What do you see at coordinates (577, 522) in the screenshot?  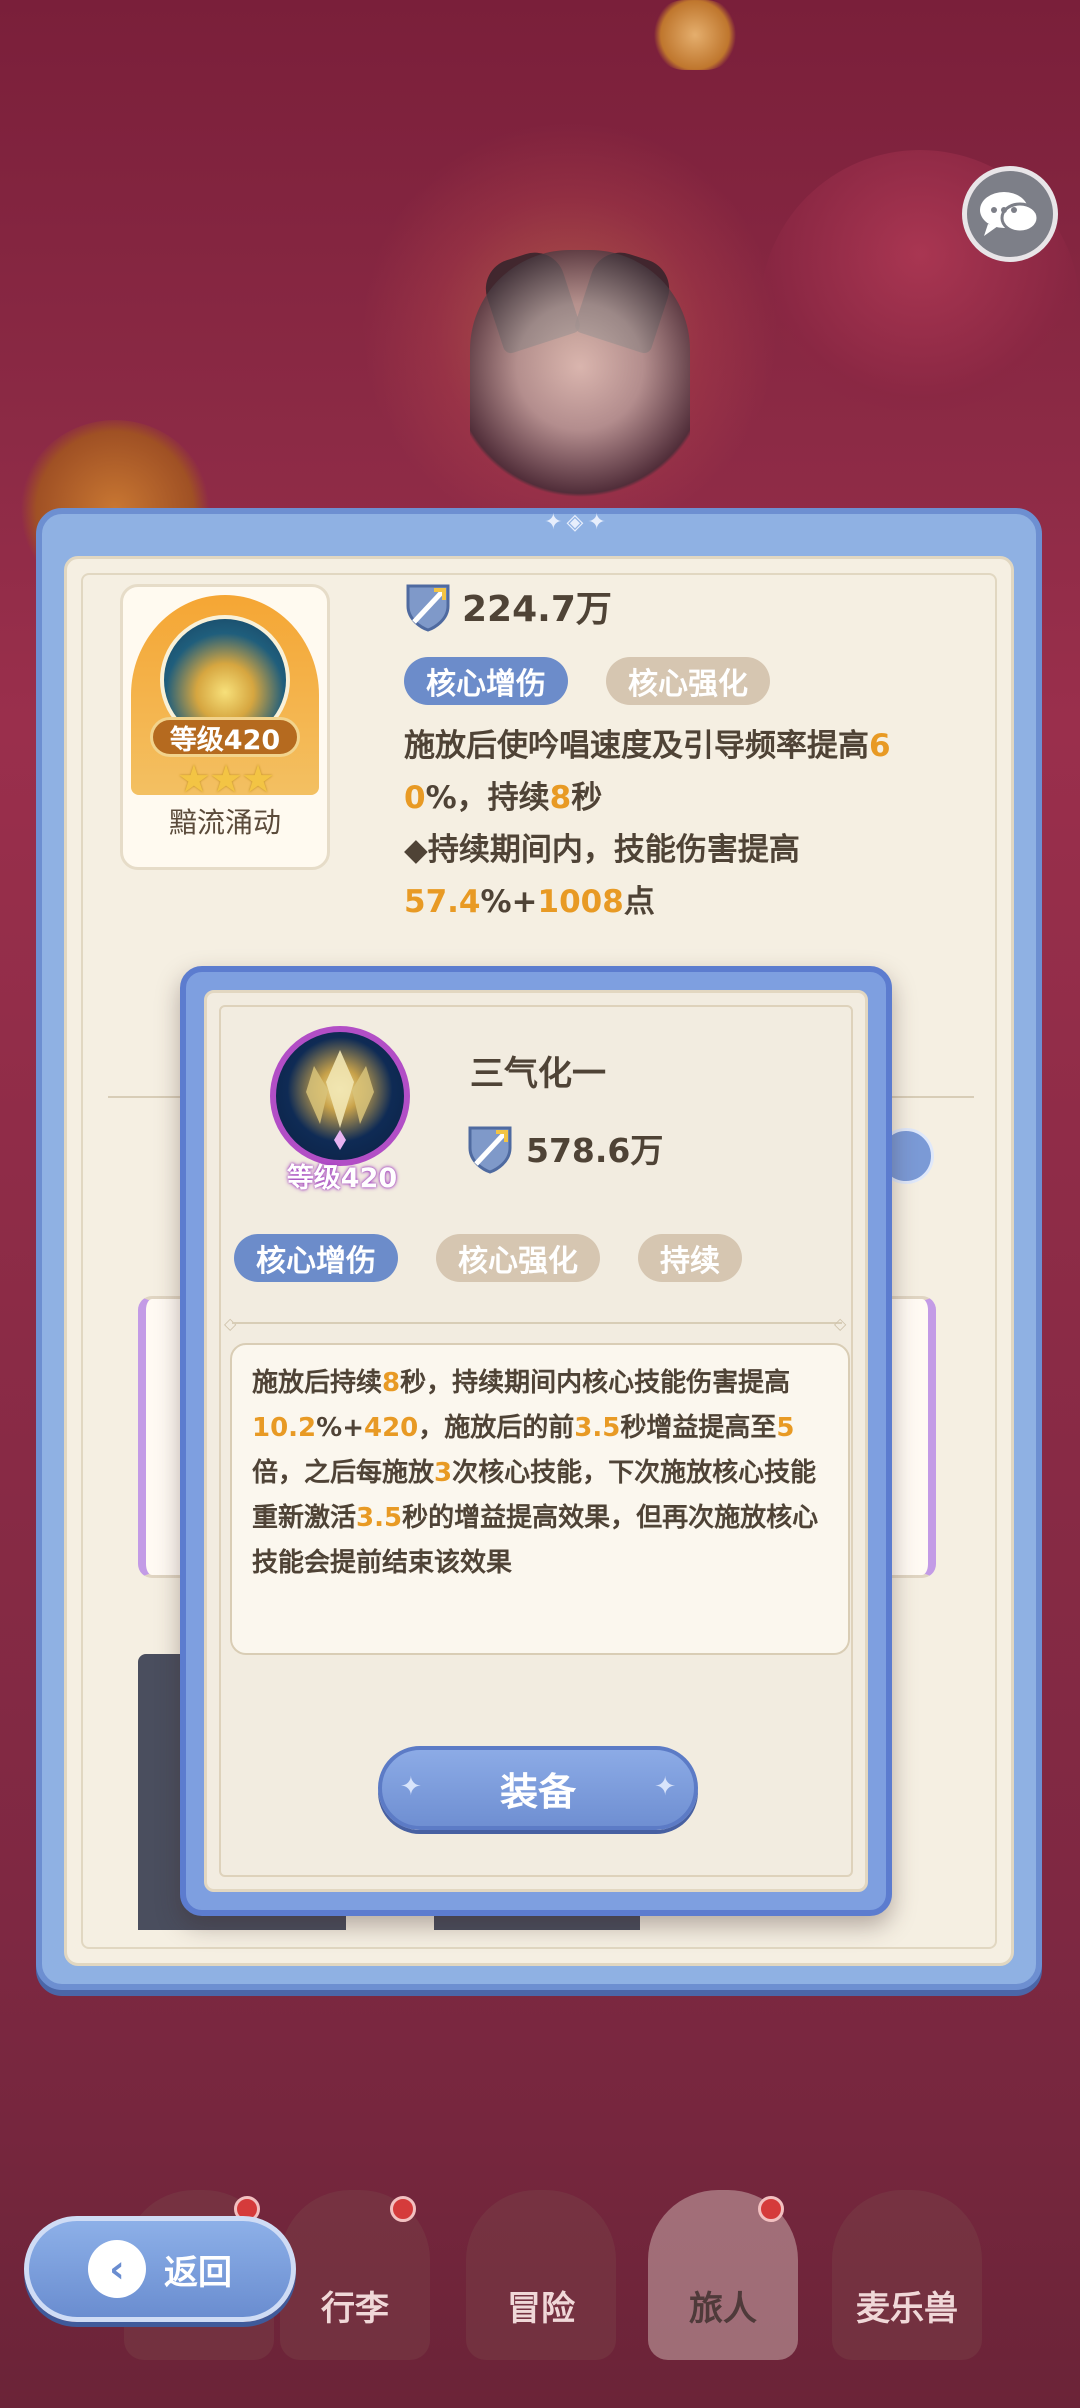 I see `panel-ornament-icon: ✦◈✦` at bounding box center [577, 522].